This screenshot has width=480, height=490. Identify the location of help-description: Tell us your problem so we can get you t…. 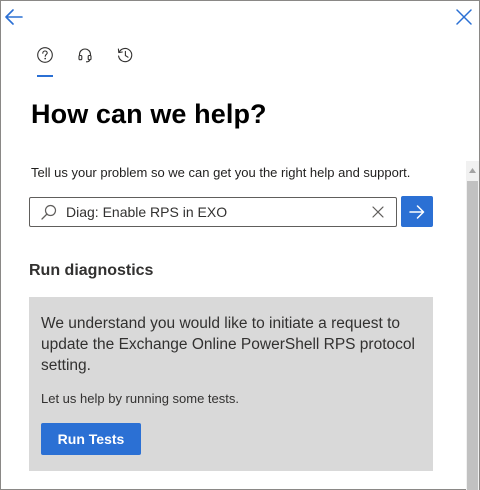
(221, 172).